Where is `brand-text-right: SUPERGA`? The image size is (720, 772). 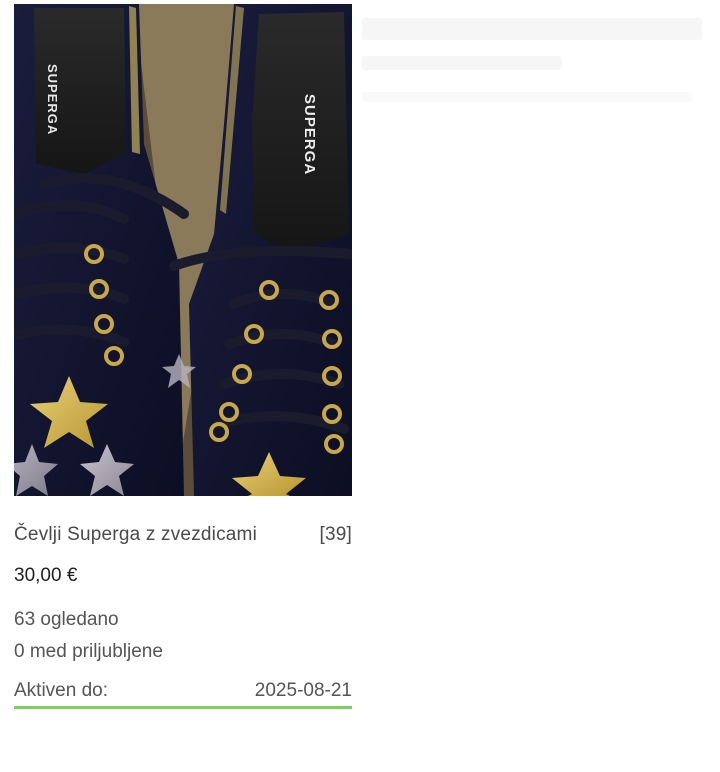
brand-text-right: SUPERGA is located at coordinates (309, 135).